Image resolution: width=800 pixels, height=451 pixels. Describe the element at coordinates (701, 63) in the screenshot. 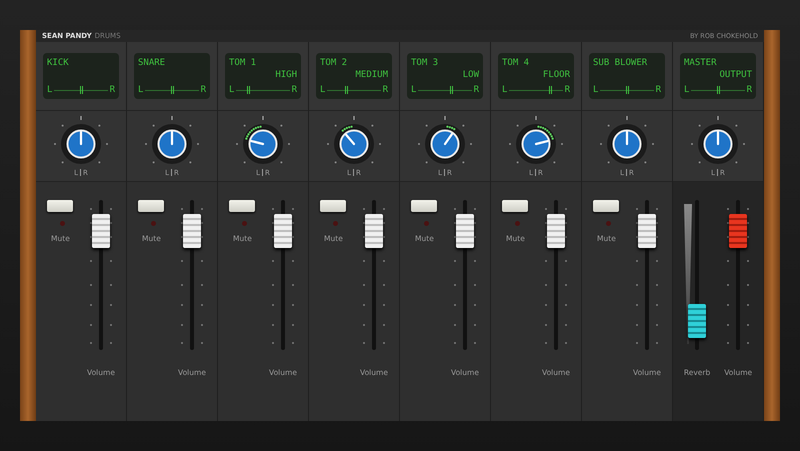

I see `channel-name: MASTER` at that location.